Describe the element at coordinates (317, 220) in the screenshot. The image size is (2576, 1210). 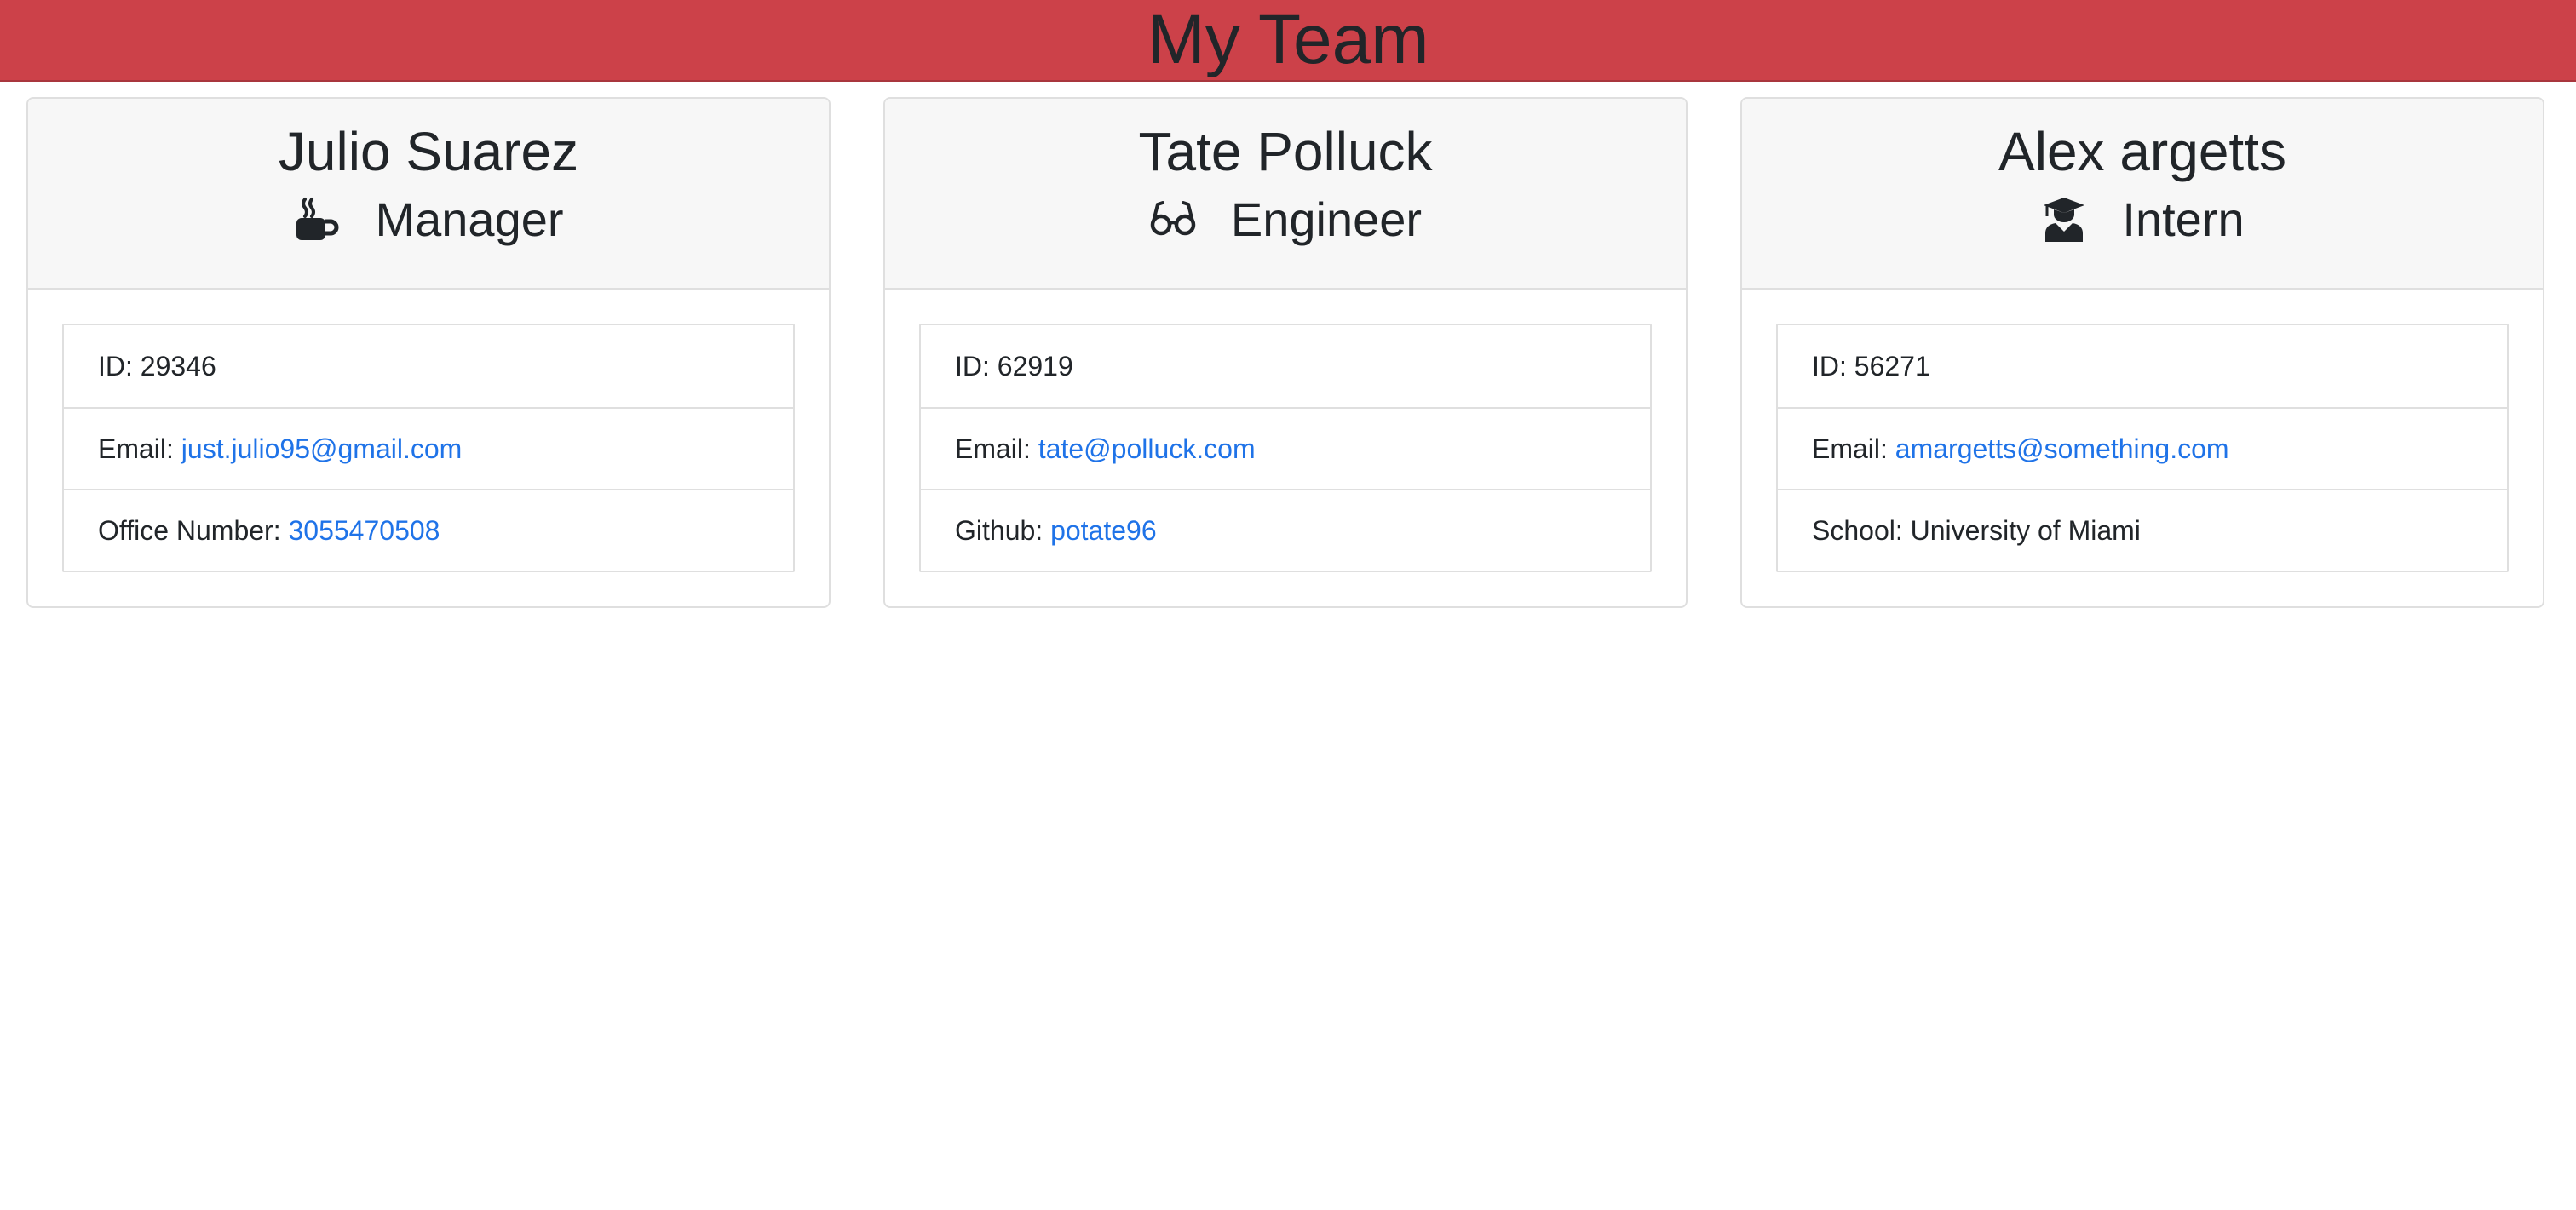
I see `coffee-mug-icon` at that location.